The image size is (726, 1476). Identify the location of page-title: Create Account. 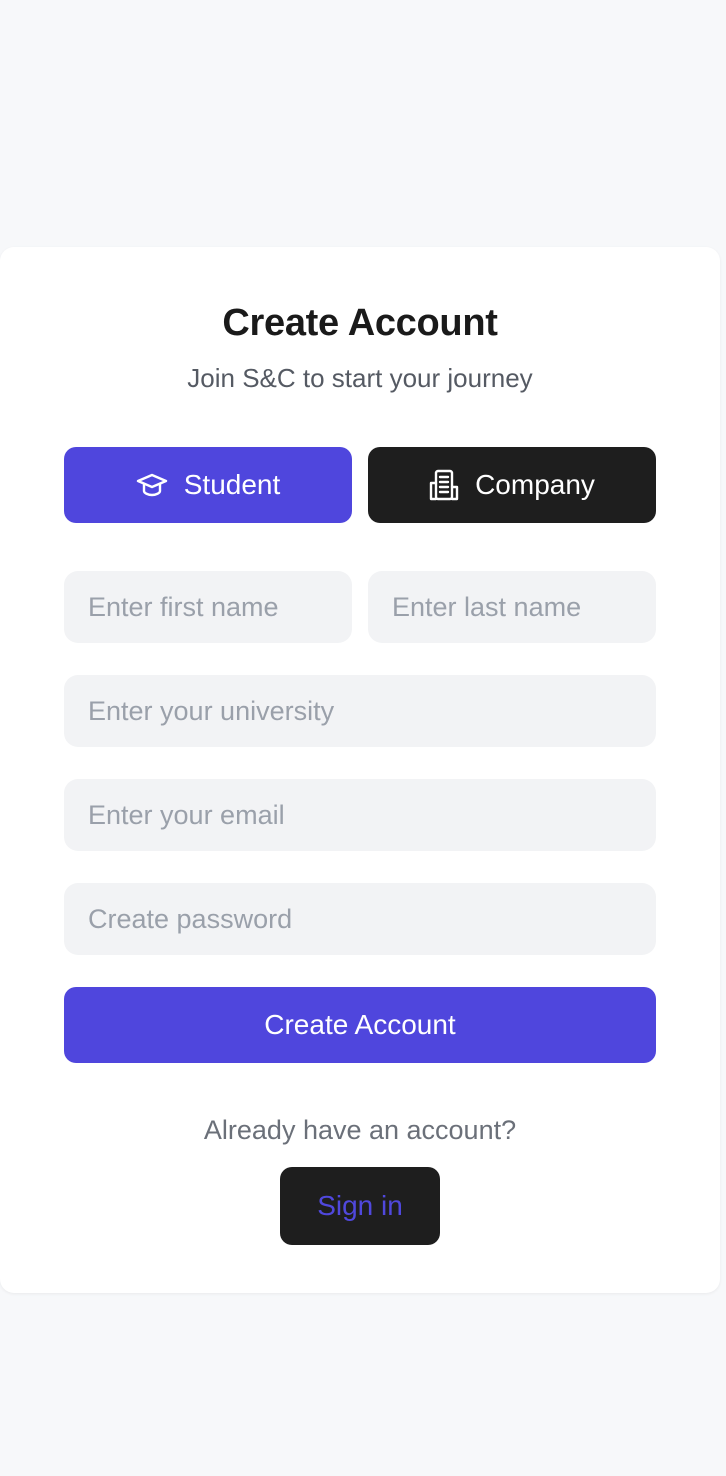
(360, 323).